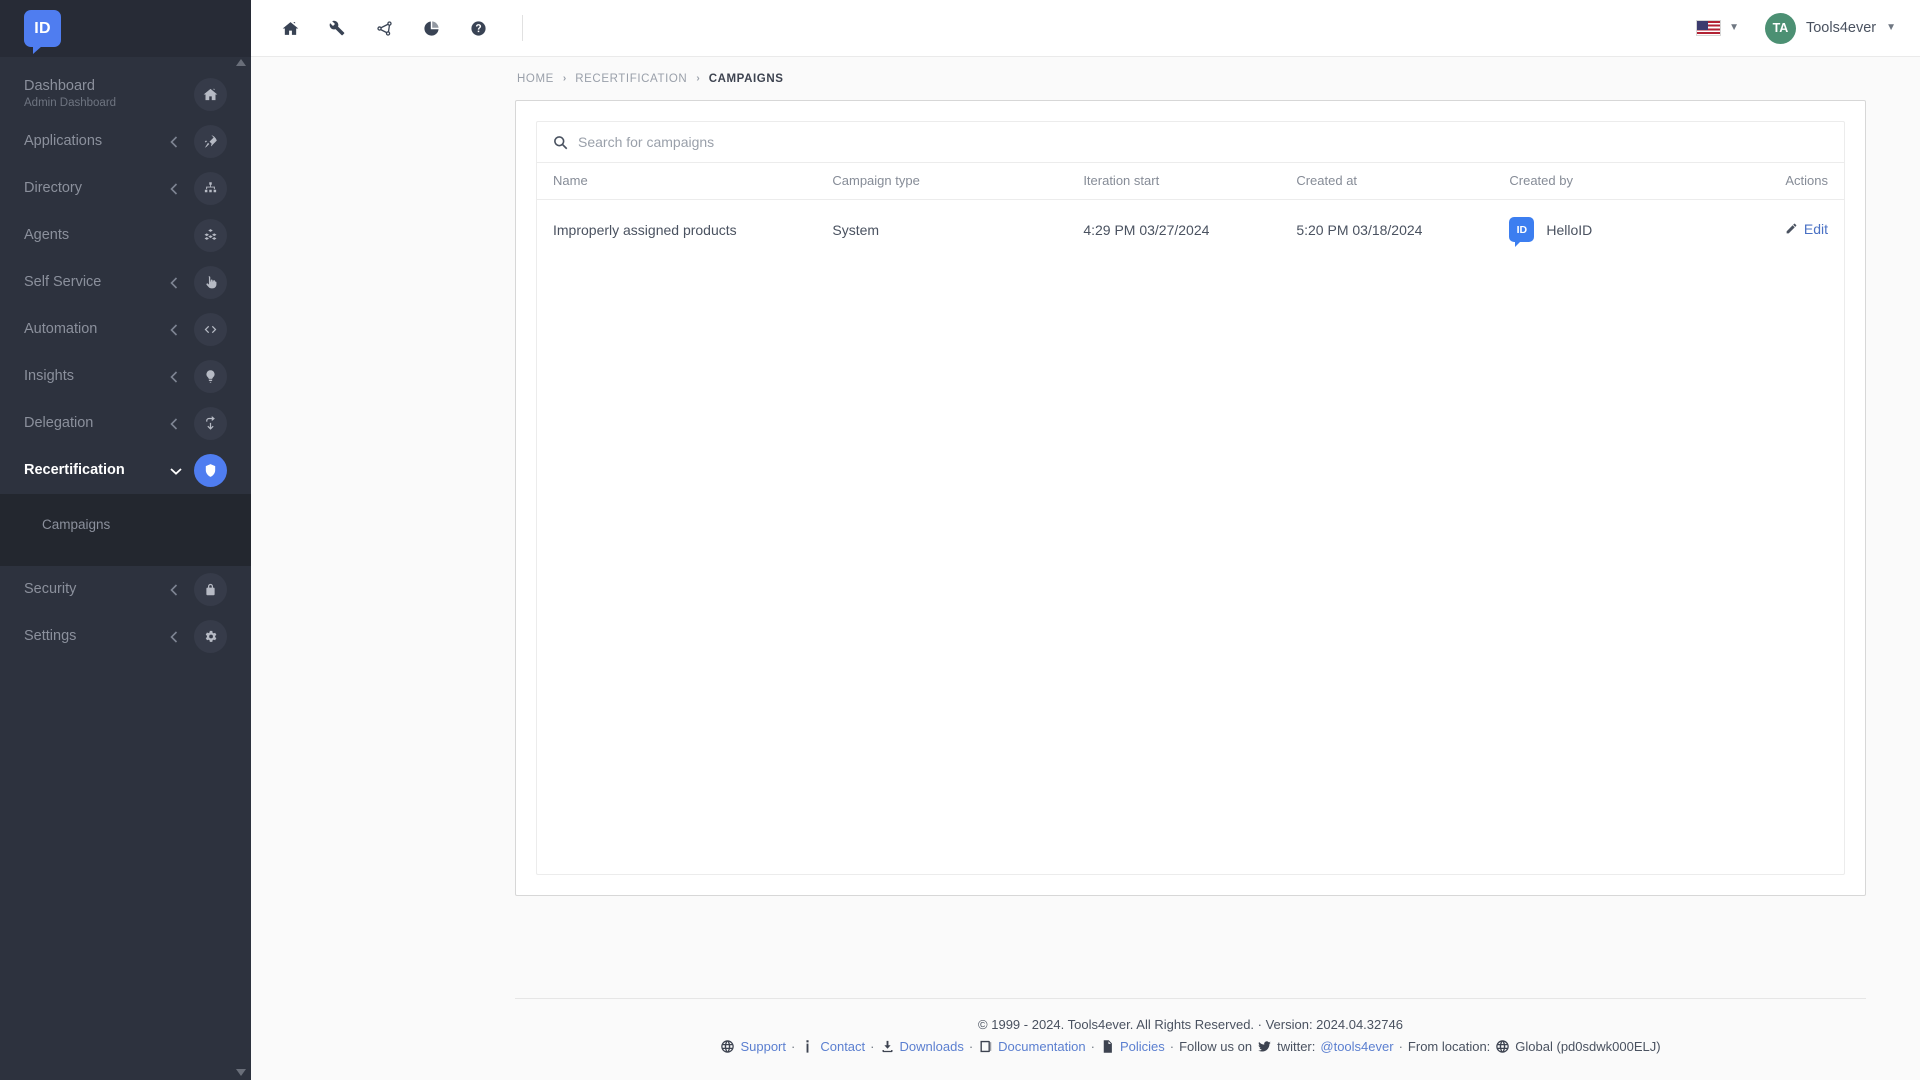 This screenshot has height=1080, width=1920. I want to click on user-menu: TA Tools4ever ▼, so click(1830, 28).